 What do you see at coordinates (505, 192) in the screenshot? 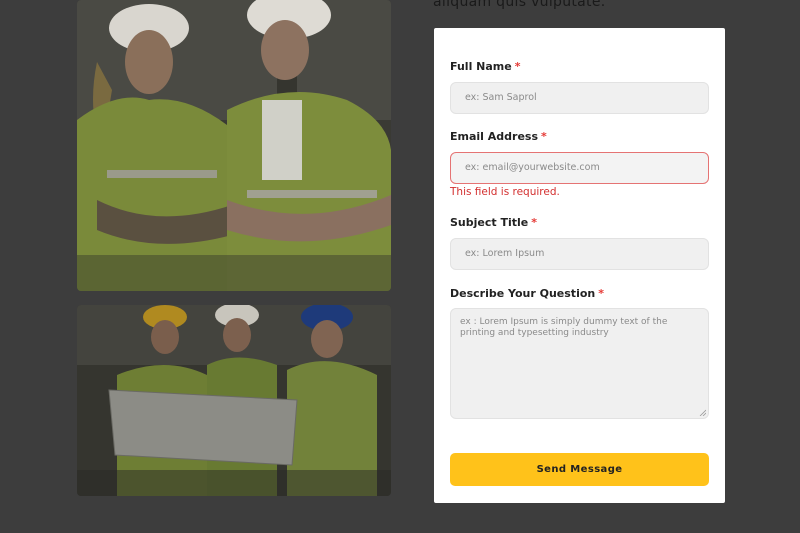
I see `email-error-message: This field is required.` at bounding box center [505, 192].